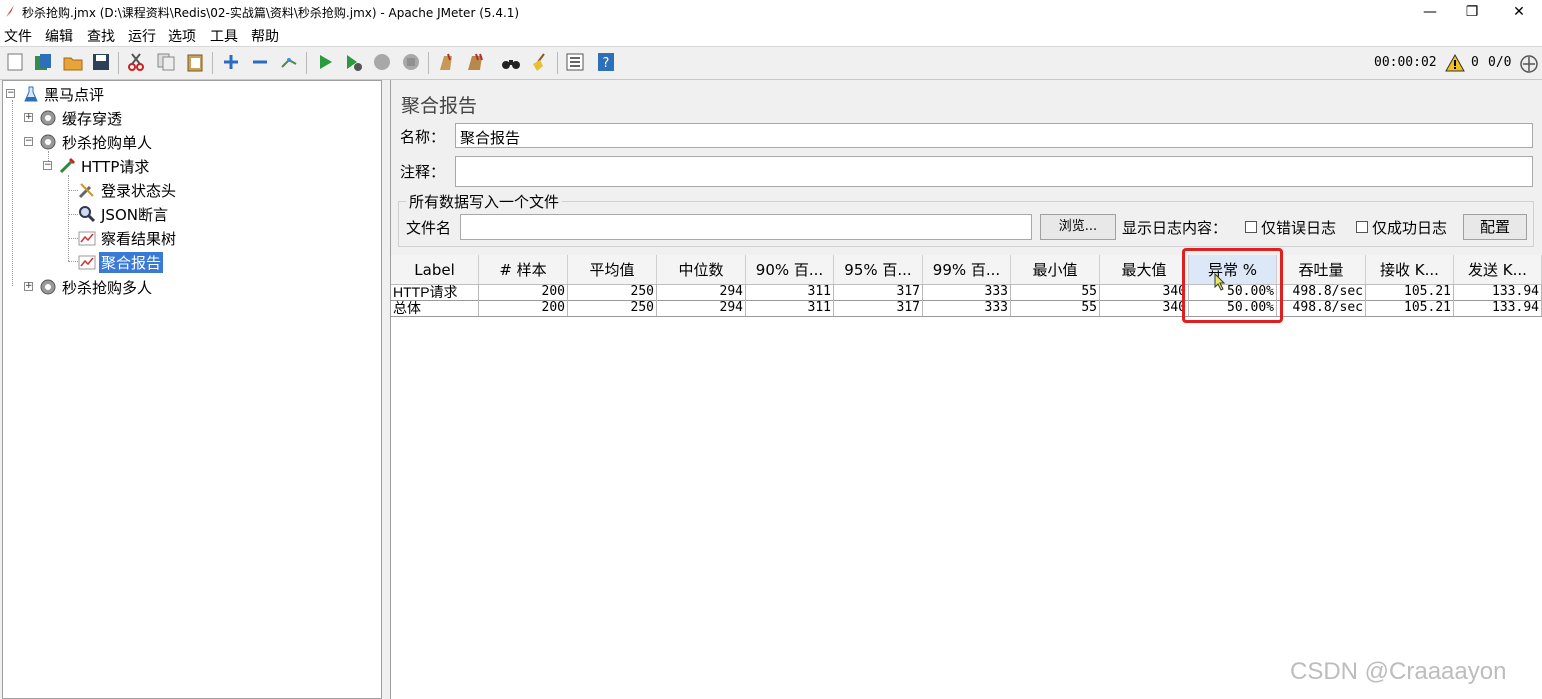 This screenshot has height=699, width=1542. What do you see at coordinates (878, 292) in the screenshot?
I see `table-cell: 317` at bounding box center [878, 292].